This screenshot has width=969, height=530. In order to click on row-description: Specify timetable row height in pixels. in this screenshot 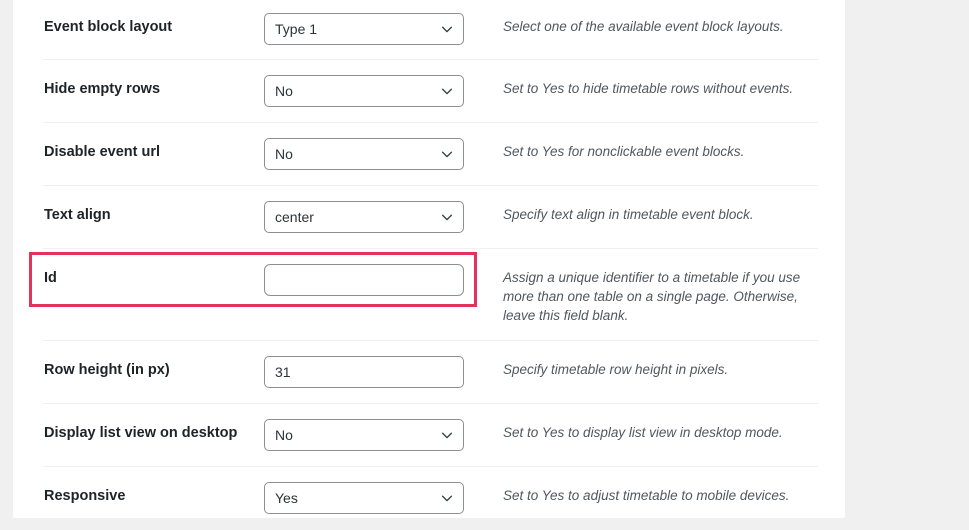, I will do `click(616, 370)`.